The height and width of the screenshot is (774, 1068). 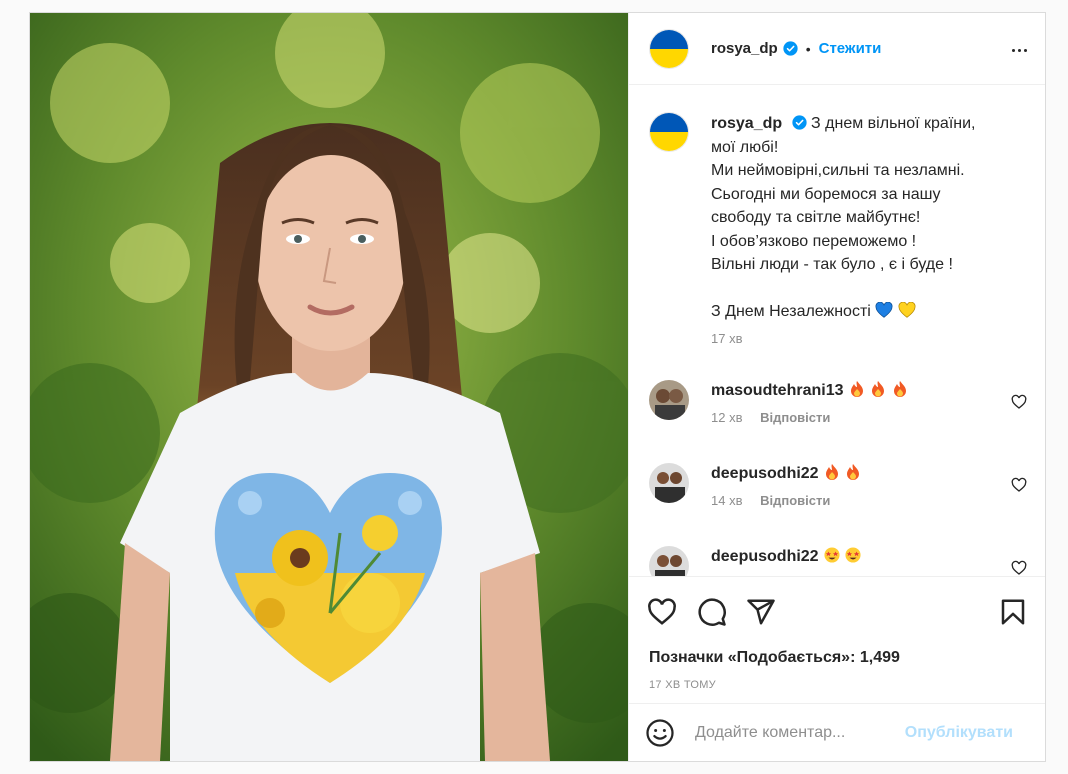 I want to click on caption-line: мої любі!, so click(x=745, y=147).